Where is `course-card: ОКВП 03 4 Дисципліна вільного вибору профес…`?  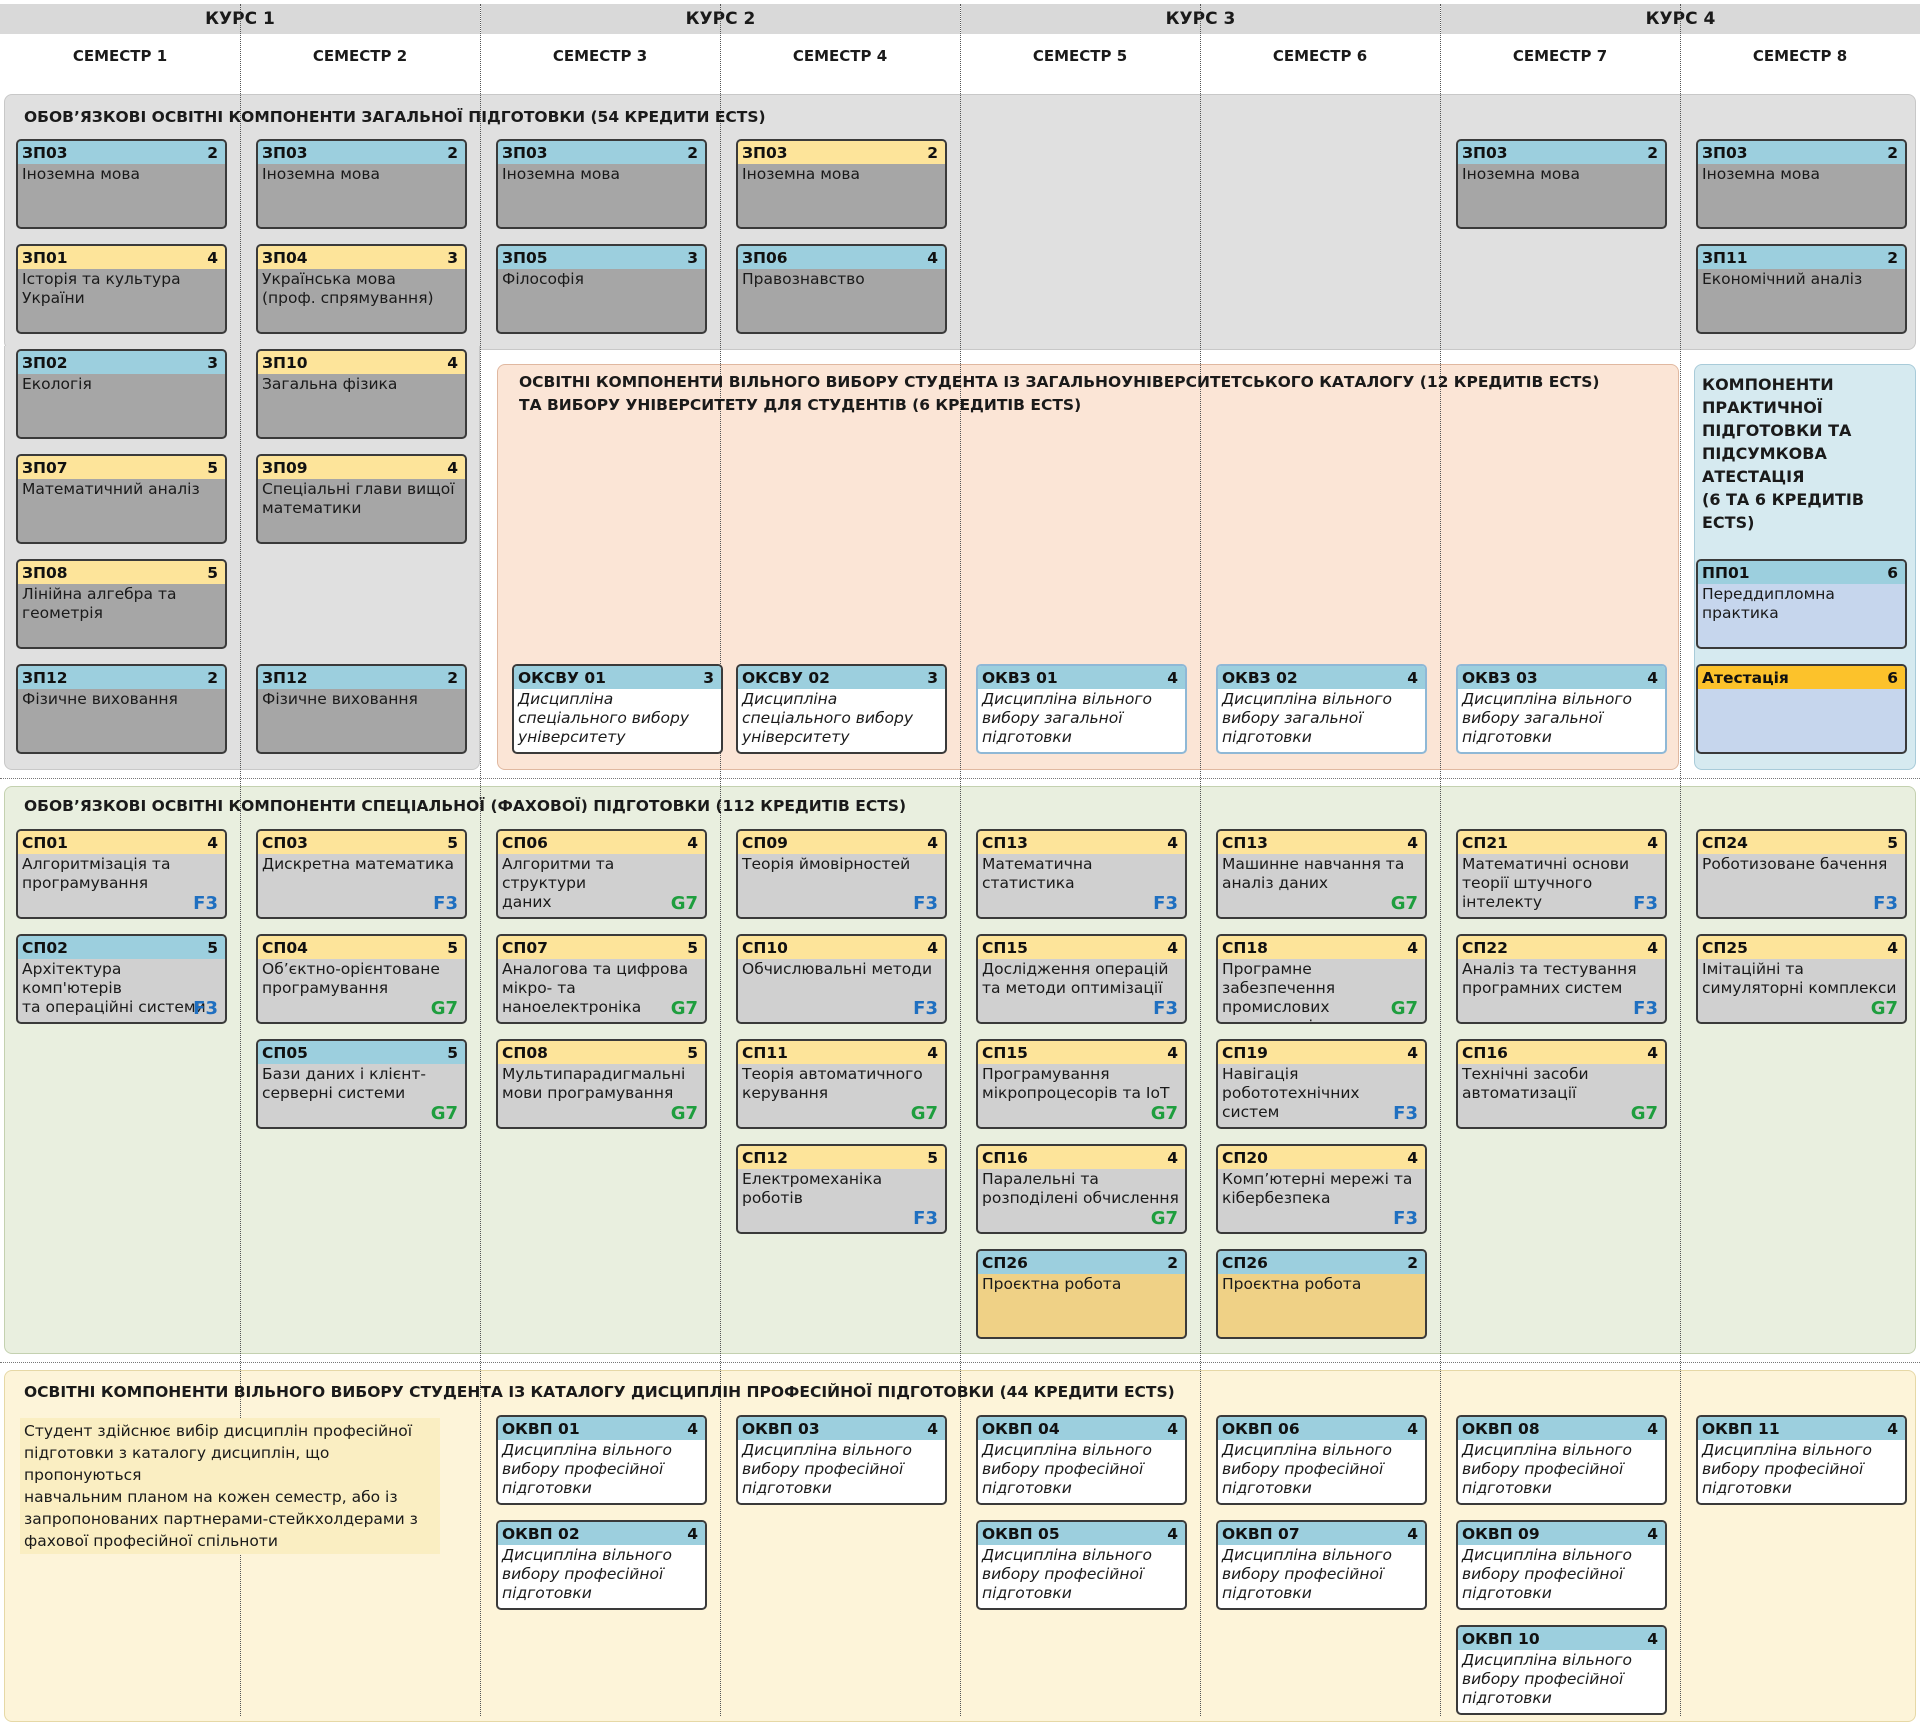 course-card: ОКВП 03 4 Дисципліна вільного вибору профес… is located at coordinates (841, 1460).